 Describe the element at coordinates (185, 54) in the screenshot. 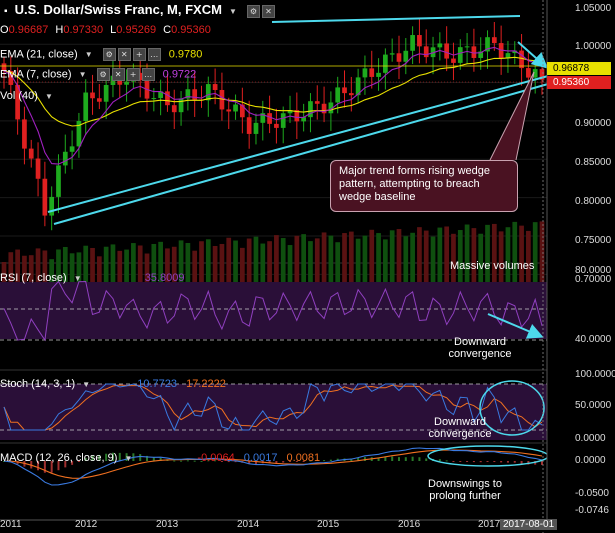

I see `ema21-value: 0.9780` at that location.